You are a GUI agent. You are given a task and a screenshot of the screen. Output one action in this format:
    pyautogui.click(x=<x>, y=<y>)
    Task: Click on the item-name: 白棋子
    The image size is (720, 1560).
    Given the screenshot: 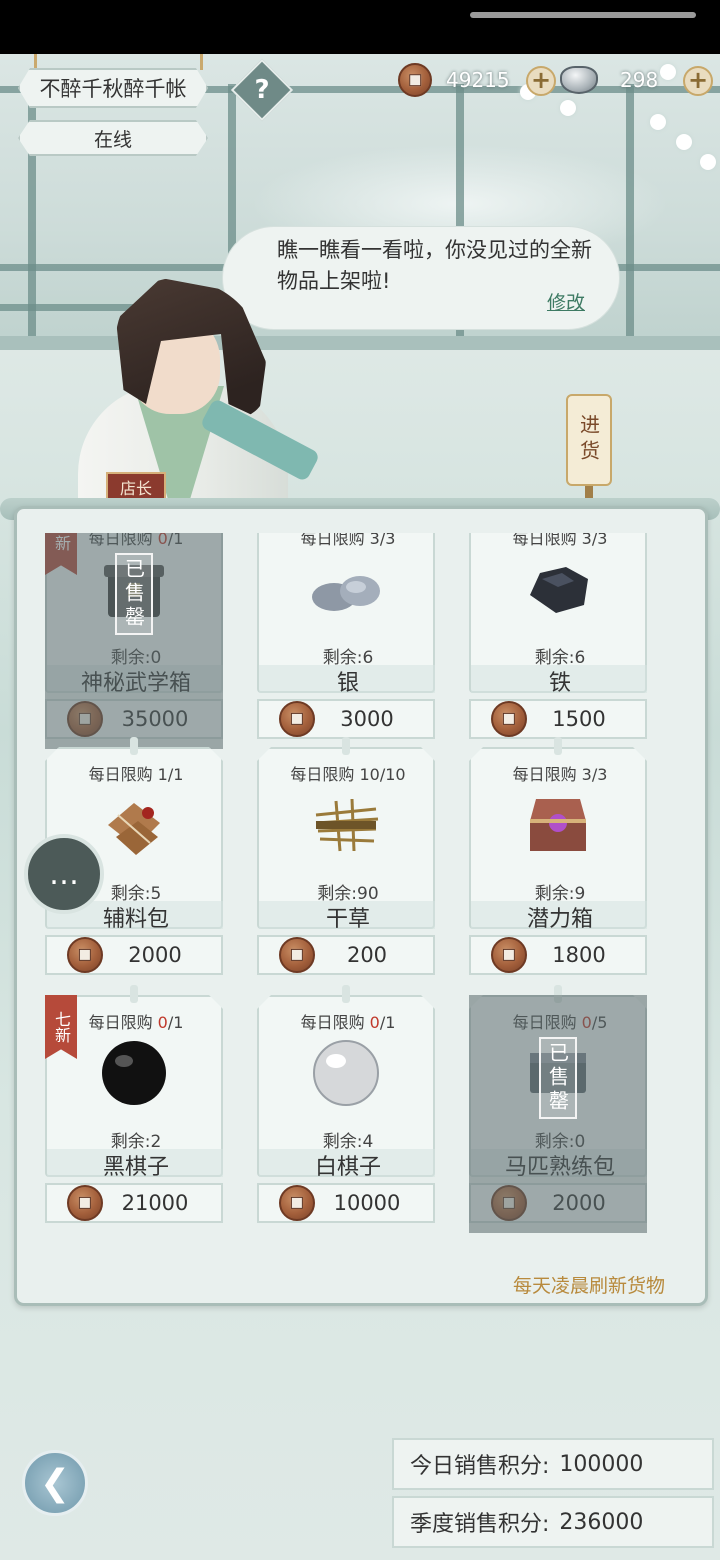 What is the action you would take?
    pyautogui.click(x=348, y=1164)
    